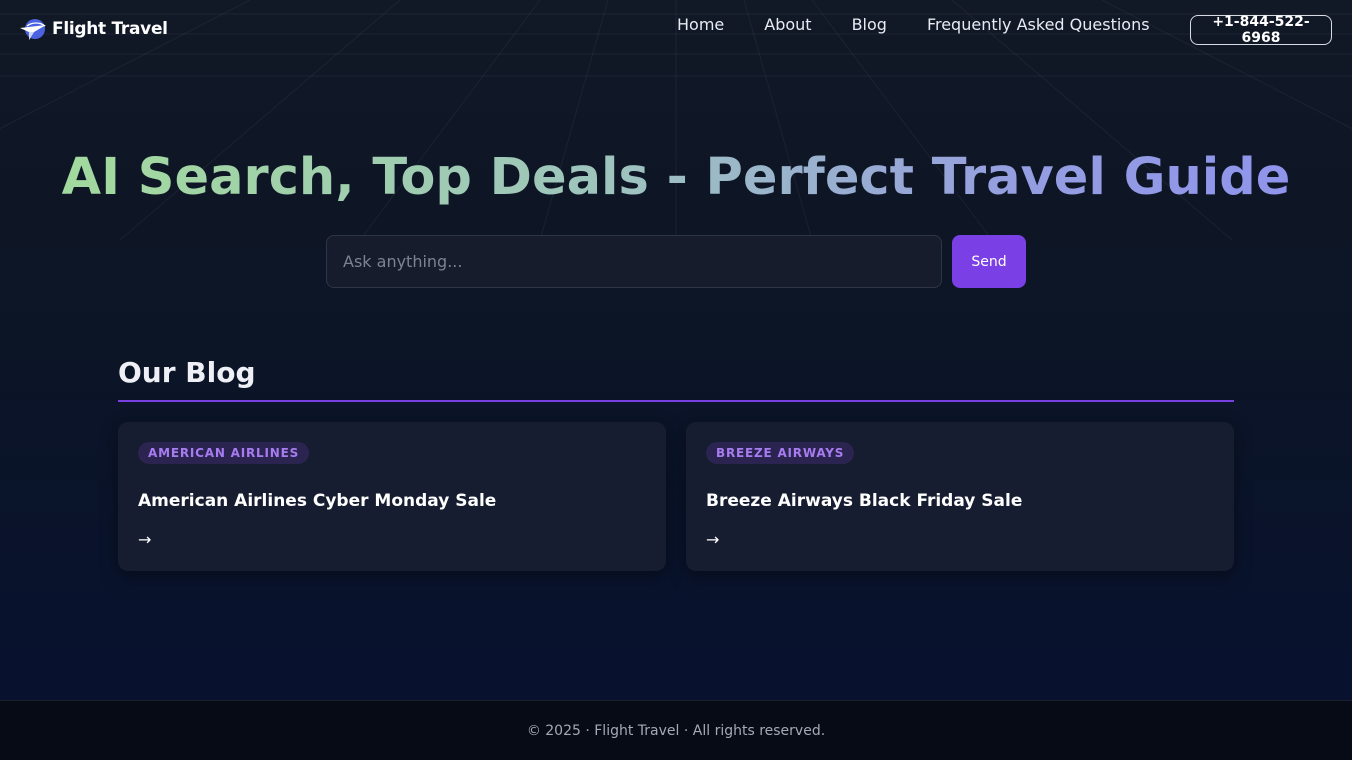 This screenshot has height=760, width=1352. What do you see at coordinates (864, 501) in the screenshot?
I see `blog-card-title: Breeze Airways Black Friday Sale` at bounding box center [864, 501].